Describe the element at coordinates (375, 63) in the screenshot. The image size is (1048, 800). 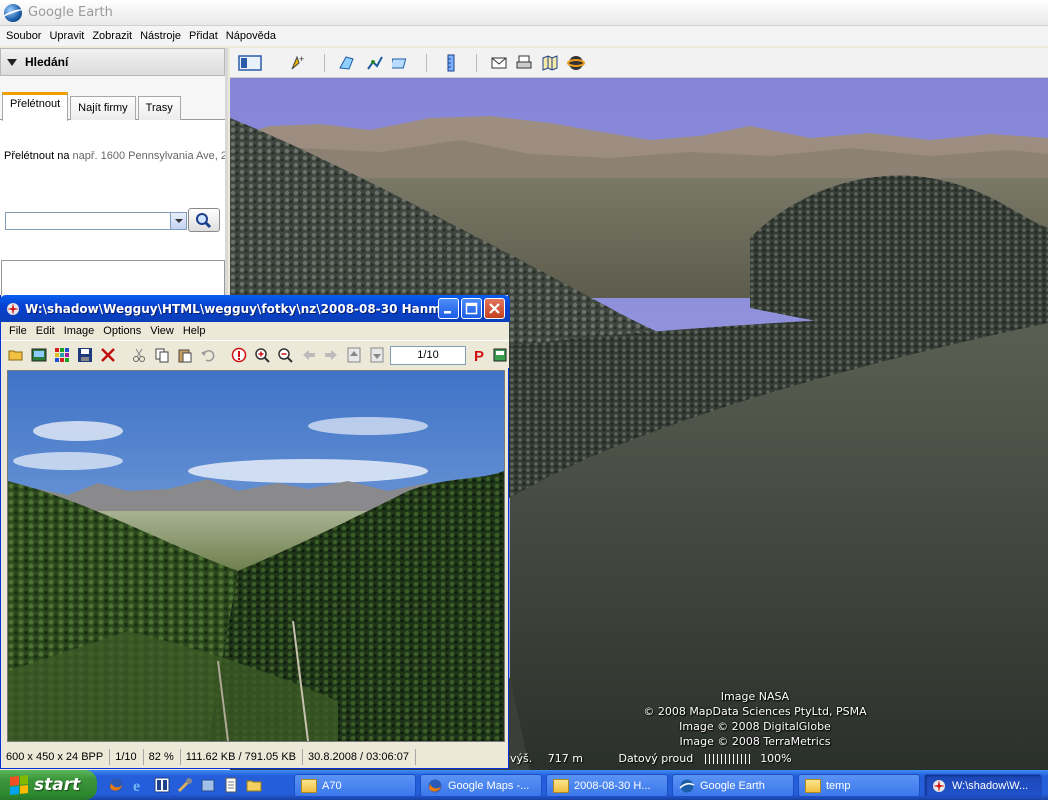
I see `path-icon` at that location.